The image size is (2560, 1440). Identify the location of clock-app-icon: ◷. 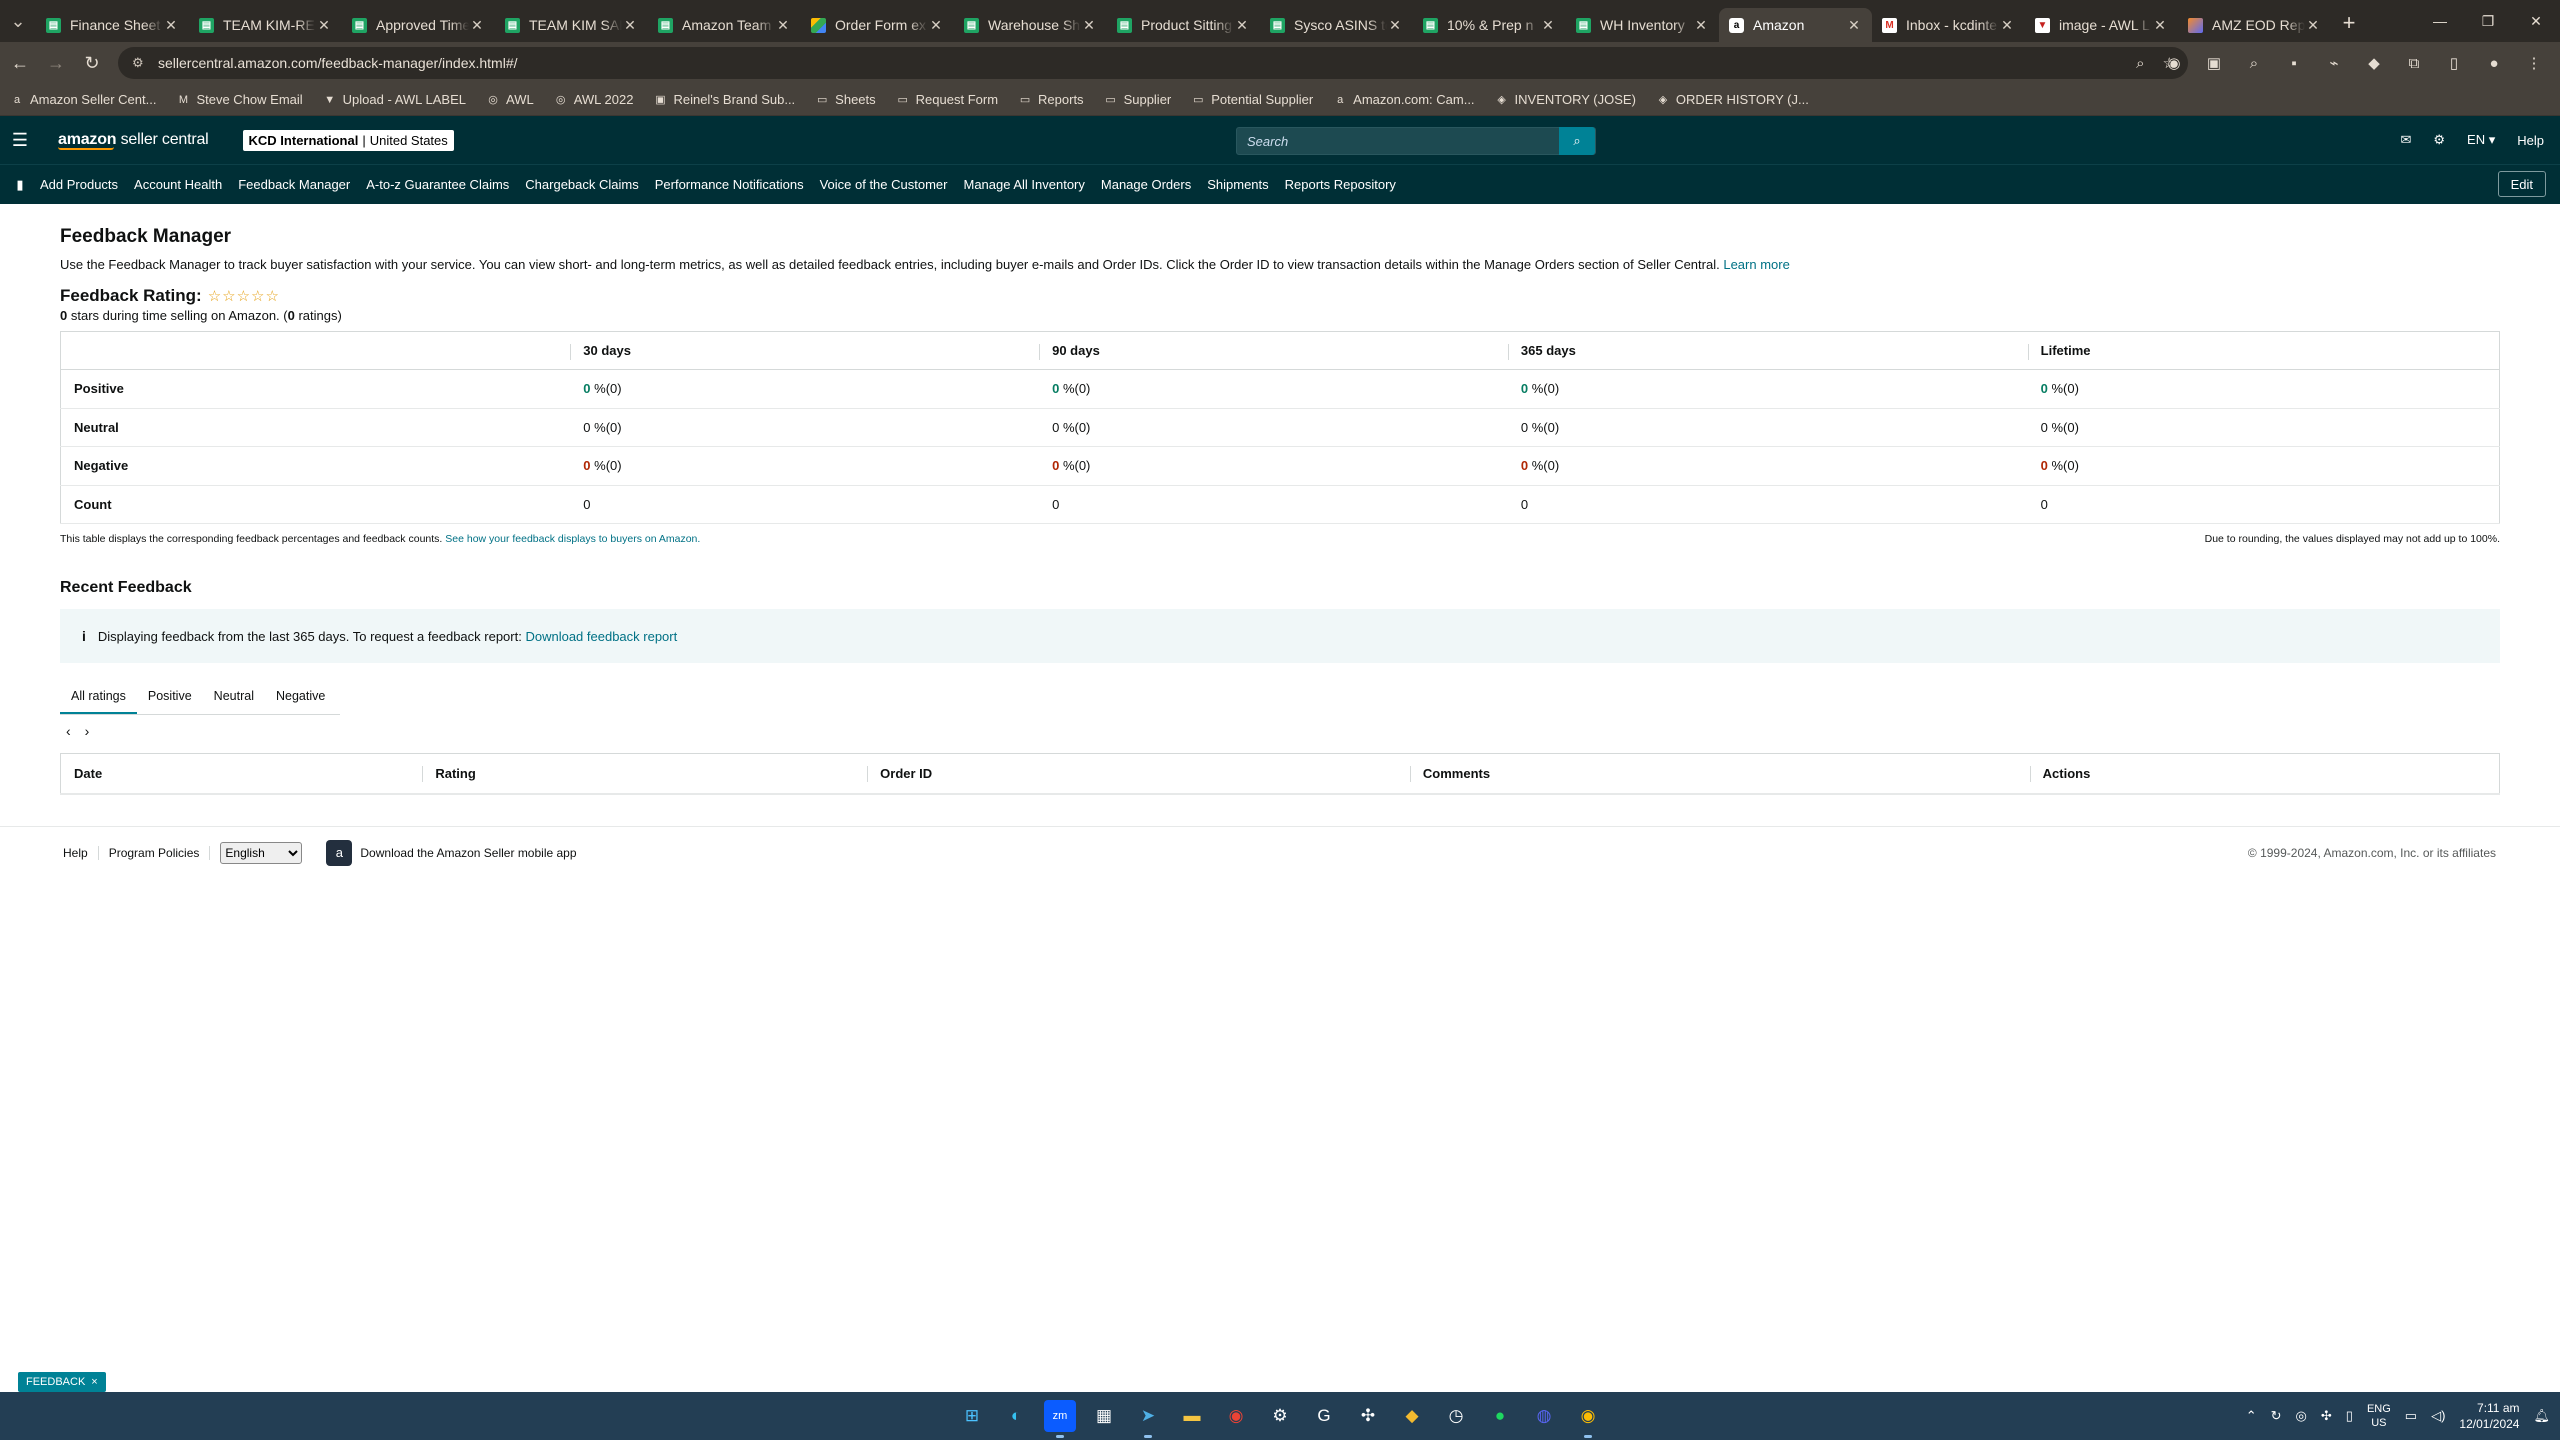
(1456, 1416).